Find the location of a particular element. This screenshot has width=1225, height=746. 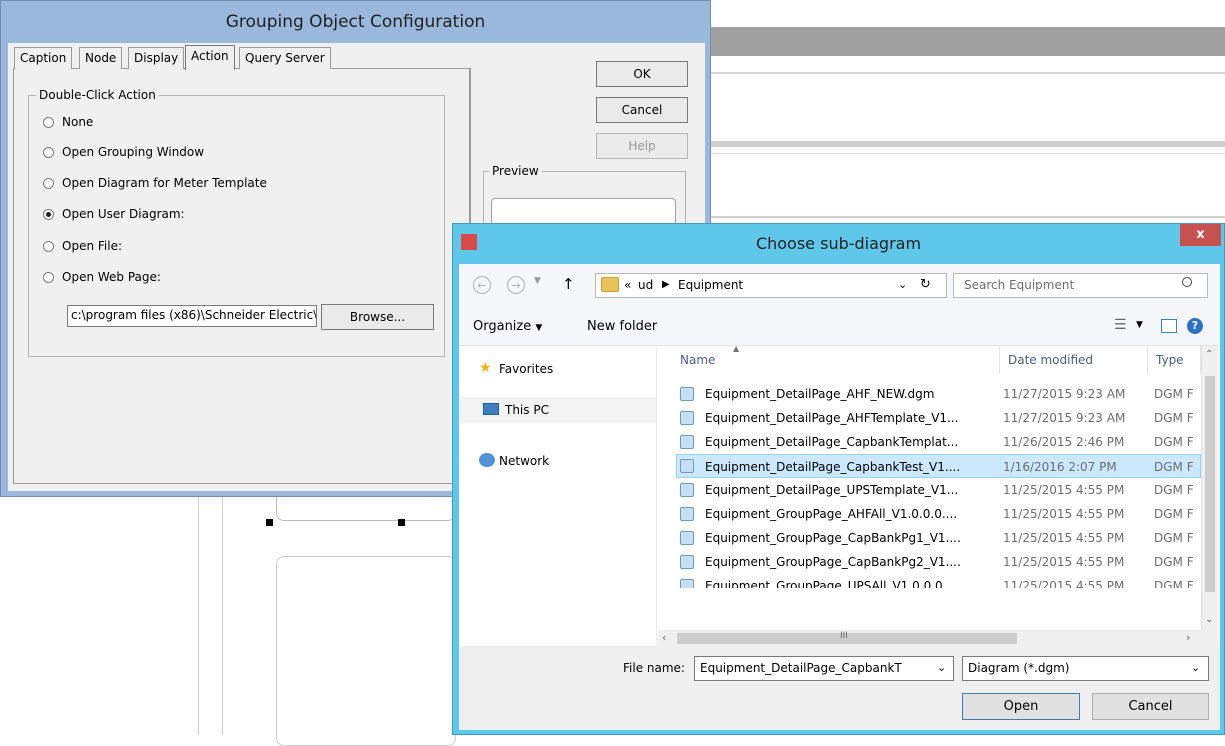

radio-none is located at coordinates (48, 122).